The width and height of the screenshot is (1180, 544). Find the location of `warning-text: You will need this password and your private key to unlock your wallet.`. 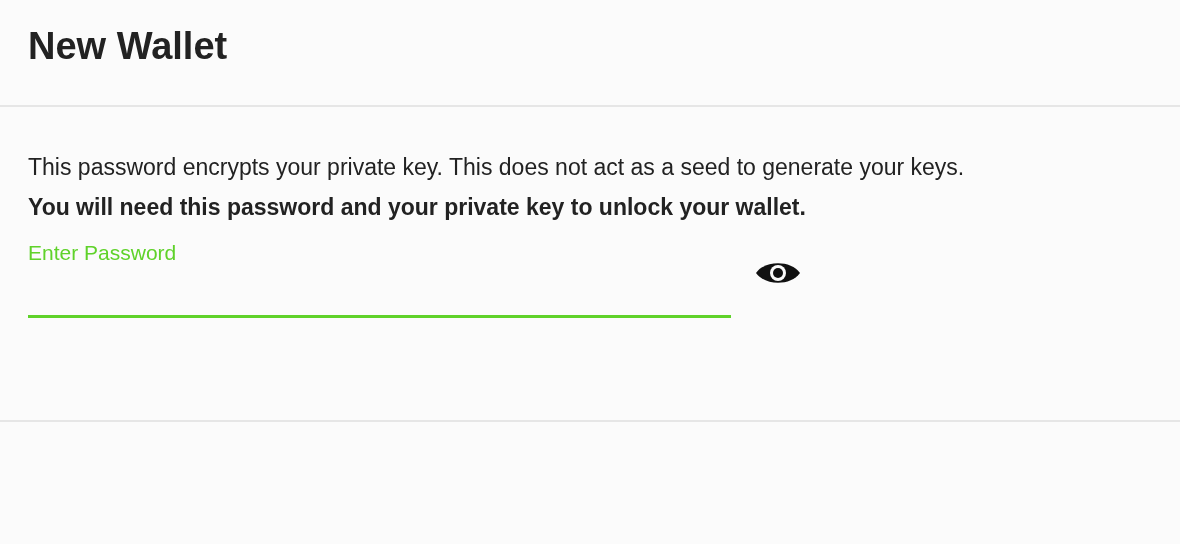

warning-text: You will need this password and your private key to unlock your wallet. is located at coordinates (417, 207).